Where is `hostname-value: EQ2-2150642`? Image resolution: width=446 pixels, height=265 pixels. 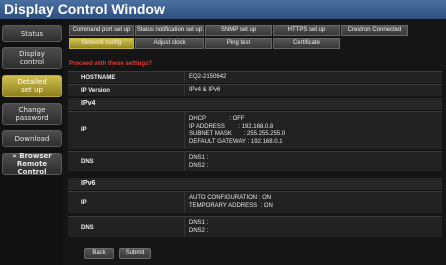
hostname-value: EQ2-2150642 is located at coordinates (208, 77).